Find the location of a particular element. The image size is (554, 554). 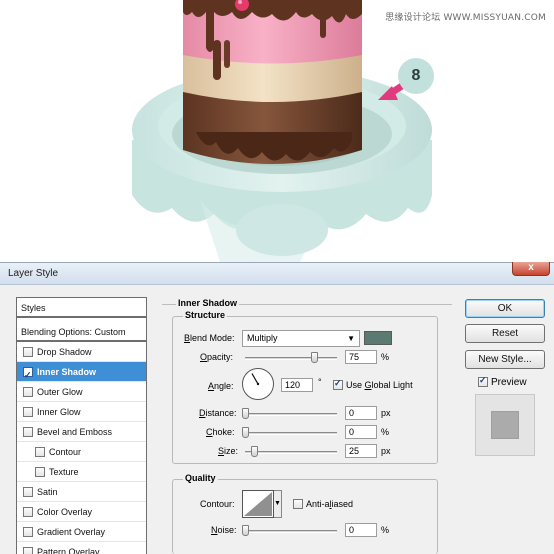

blending-options-item: Blending Options: Custom is located at coordinates (81, 332).